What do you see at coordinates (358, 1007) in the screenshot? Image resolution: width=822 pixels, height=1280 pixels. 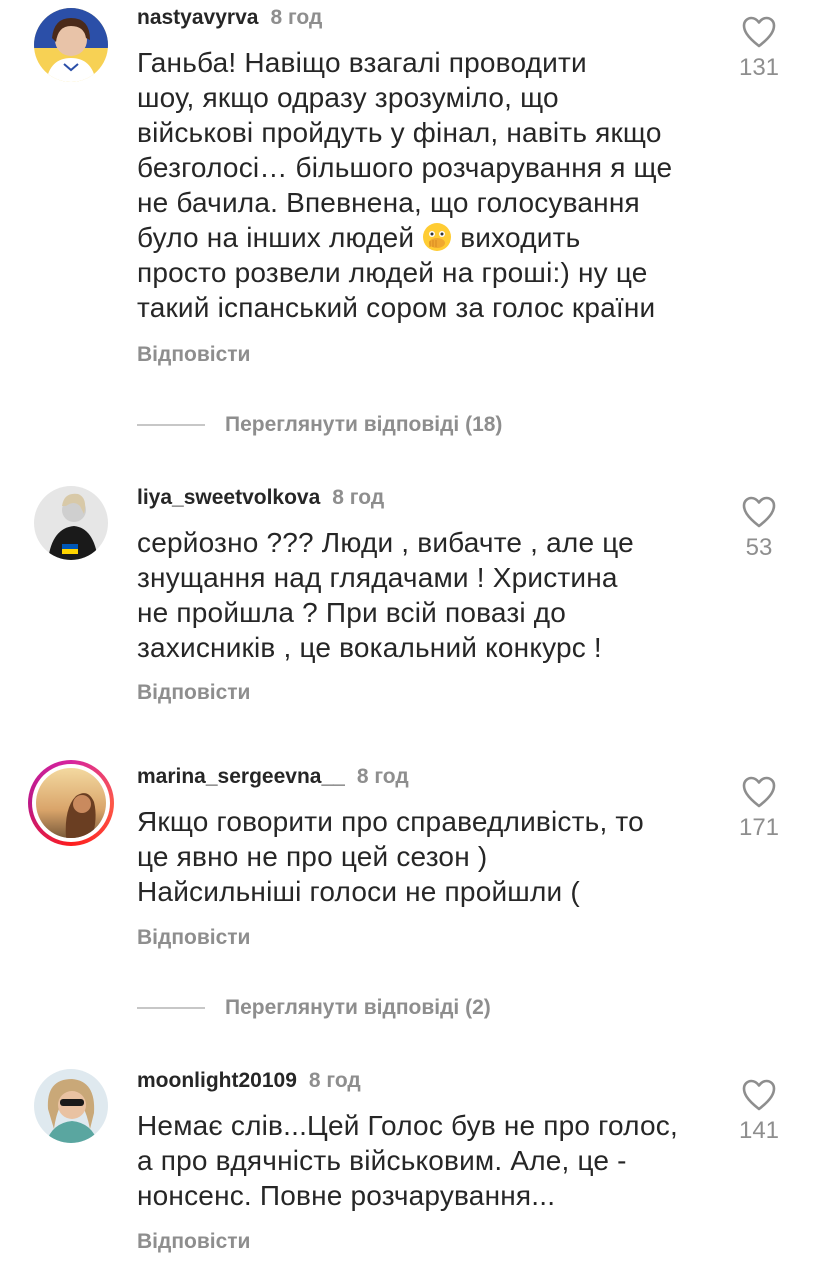 I see `view-replies-label: Переглянути відповіді (2)` at bounding box center [358, 1007].